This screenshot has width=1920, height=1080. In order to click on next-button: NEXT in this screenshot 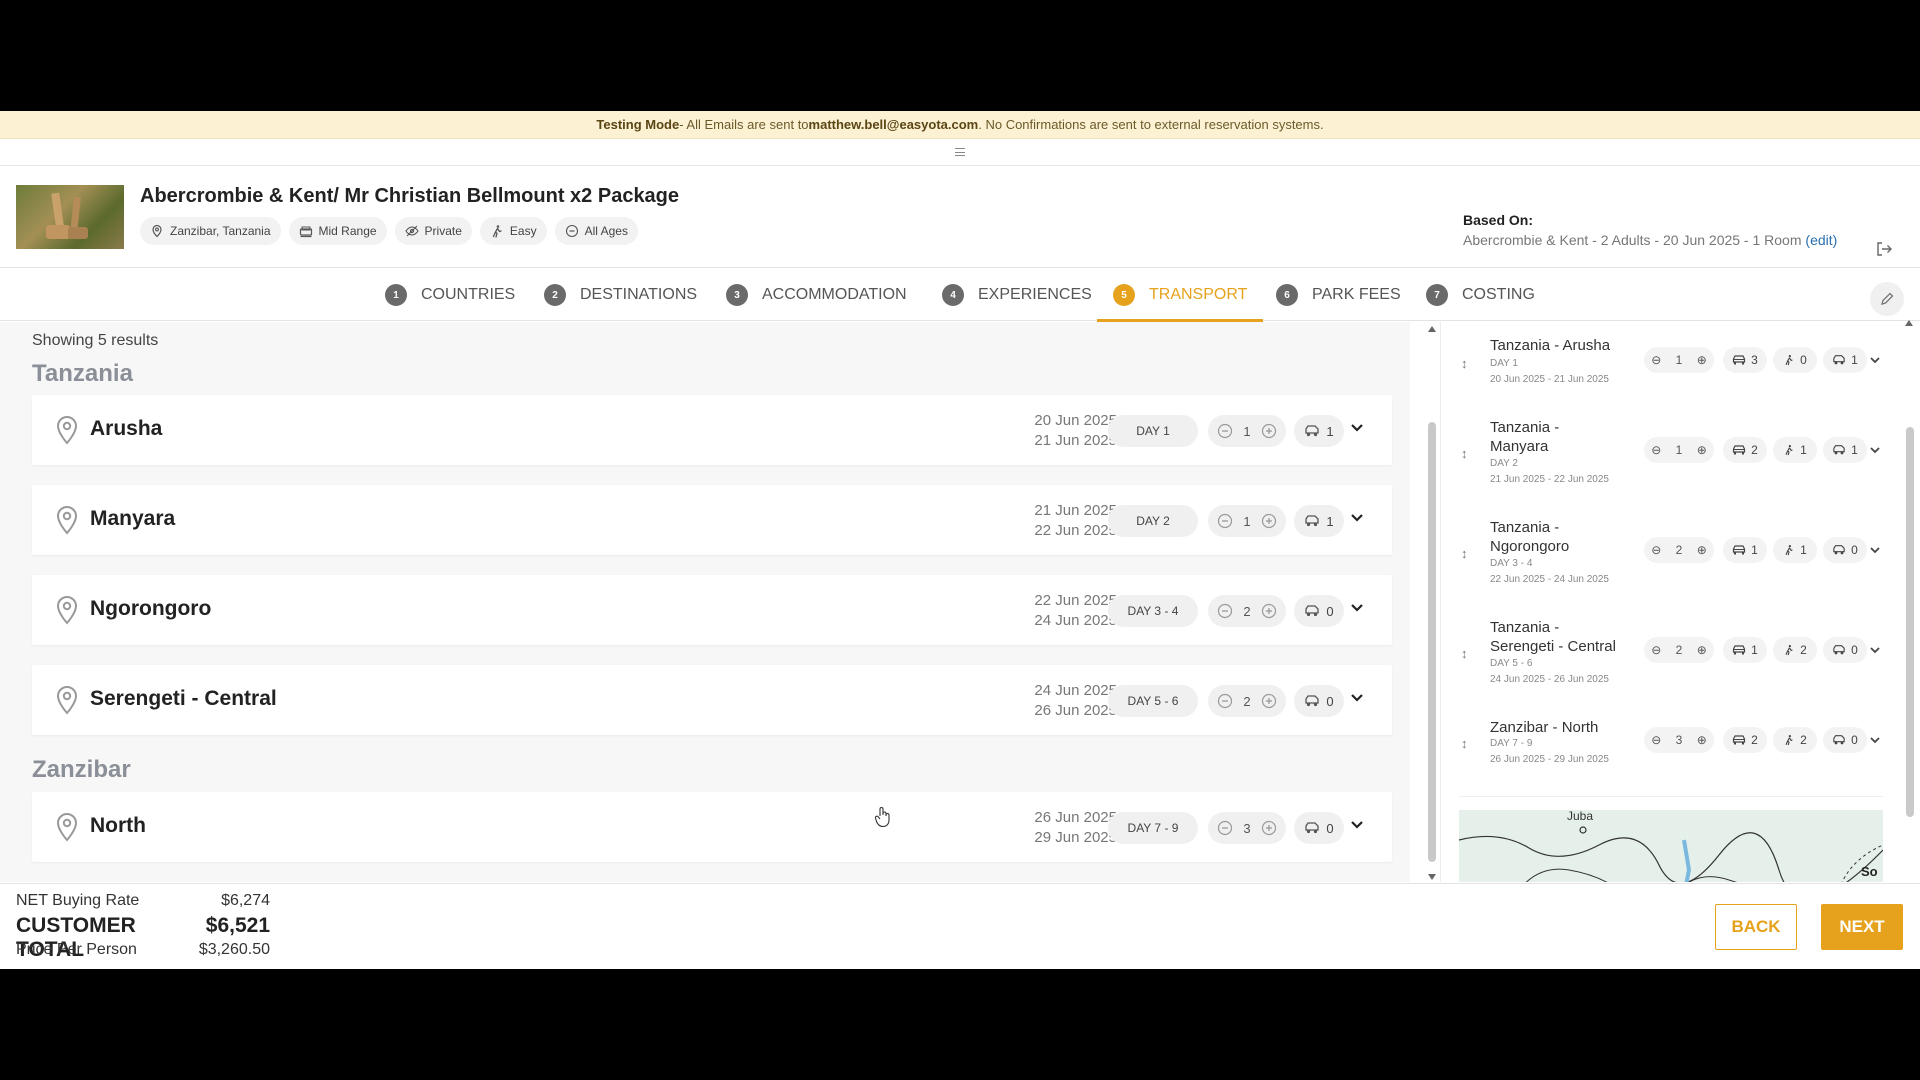, I will do `click(1862, 927)`.